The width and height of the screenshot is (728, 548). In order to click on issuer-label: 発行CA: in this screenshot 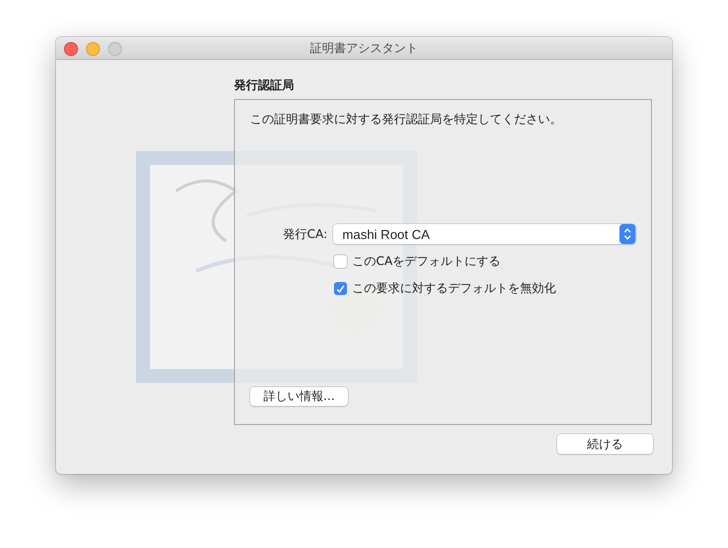, I will do `click(305, 234)`.